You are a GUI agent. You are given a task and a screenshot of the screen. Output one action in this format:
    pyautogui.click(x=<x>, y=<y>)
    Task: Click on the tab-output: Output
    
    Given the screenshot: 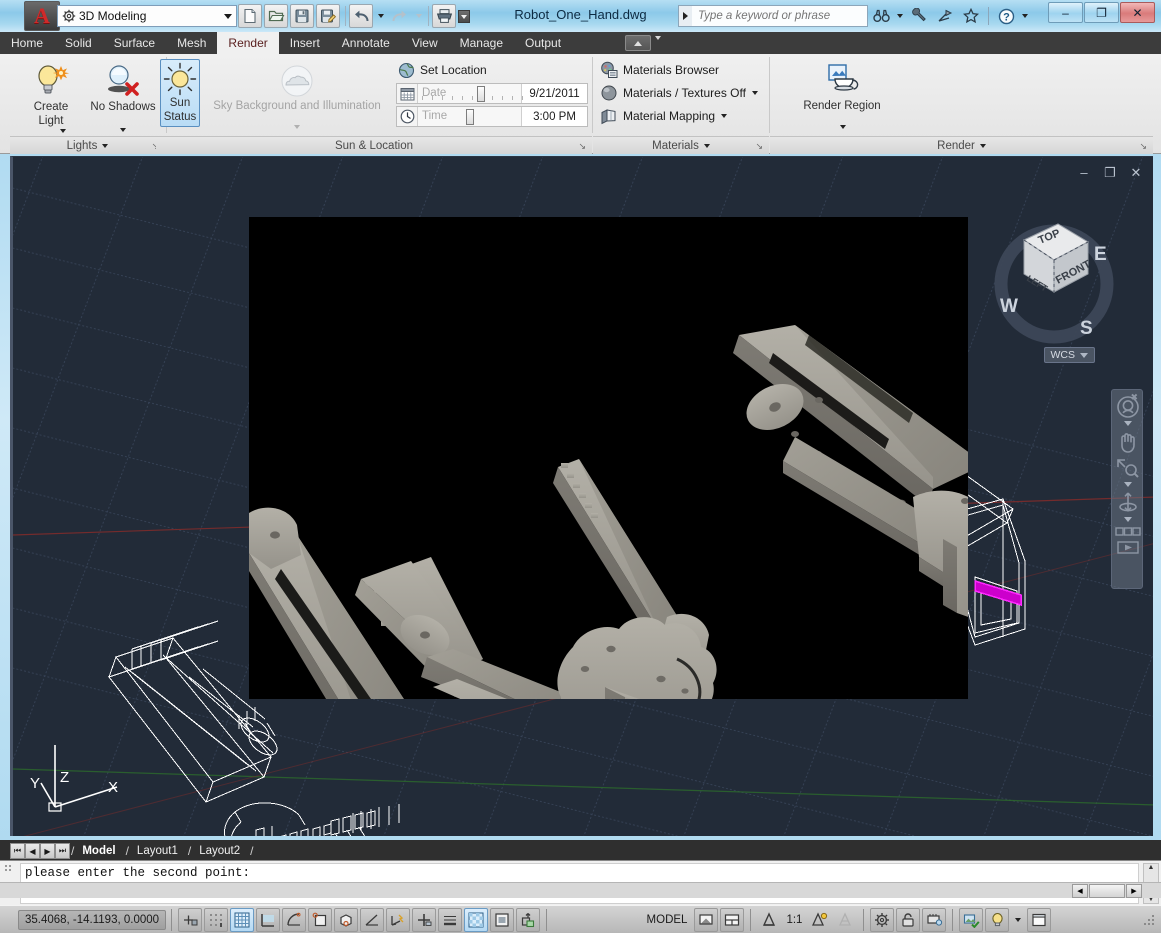 What is the action you would take?
    pyautogui.click(x=543, y=43)
    